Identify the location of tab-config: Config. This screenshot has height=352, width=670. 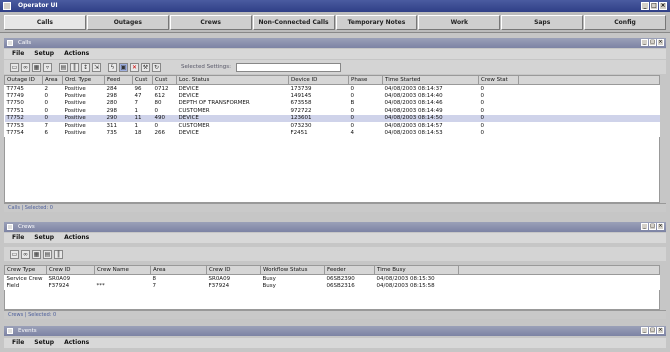
(625, 22).